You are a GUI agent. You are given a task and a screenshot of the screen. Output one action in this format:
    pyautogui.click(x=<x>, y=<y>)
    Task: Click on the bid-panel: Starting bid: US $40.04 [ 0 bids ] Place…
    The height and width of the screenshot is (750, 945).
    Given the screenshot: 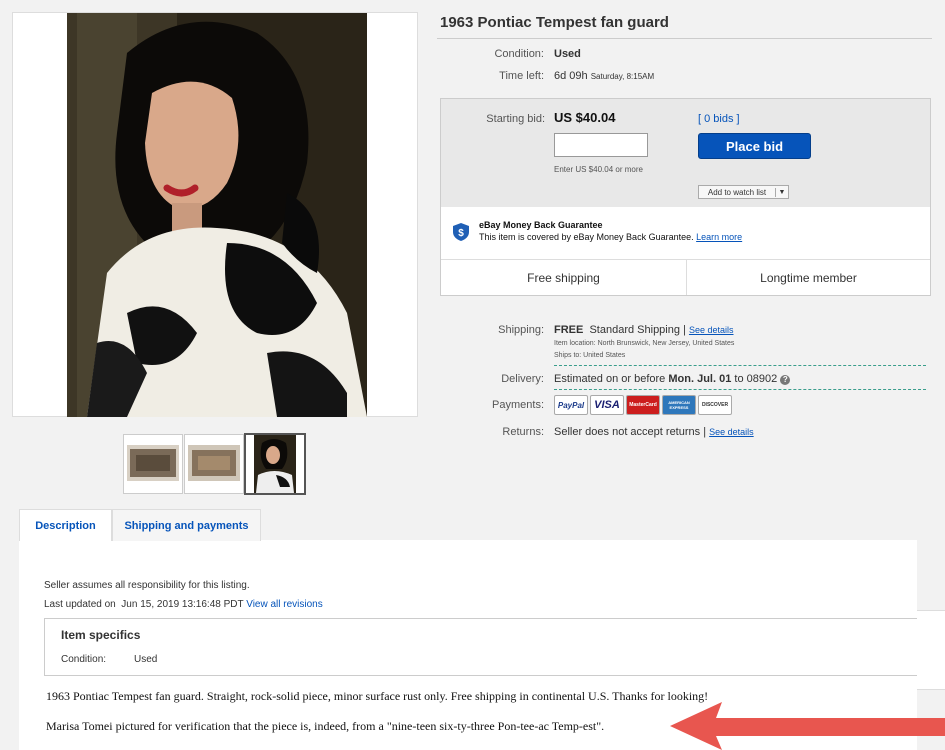 What is the action you would take?
    pyautogui.click(x=685, y=153)
    